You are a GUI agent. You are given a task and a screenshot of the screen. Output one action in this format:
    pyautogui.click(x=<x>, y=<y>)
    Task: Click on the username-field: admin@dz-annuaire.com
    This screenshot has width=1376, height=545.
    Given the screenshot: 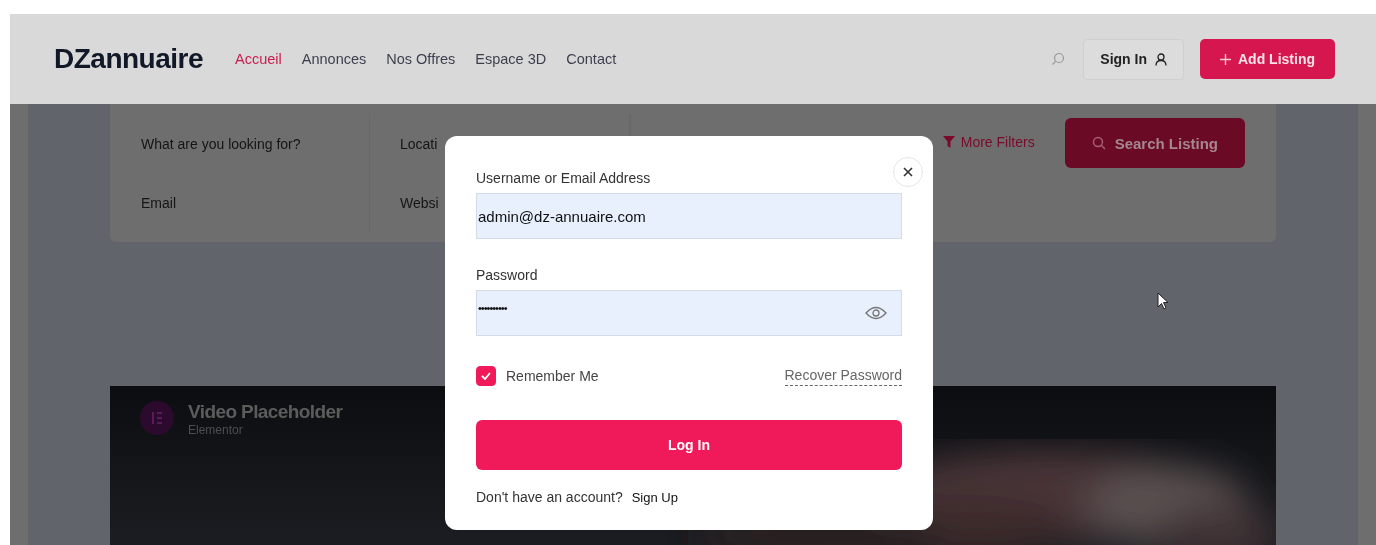 What is the action you would take?
    pyautogui.click(x=689, y=216)
    